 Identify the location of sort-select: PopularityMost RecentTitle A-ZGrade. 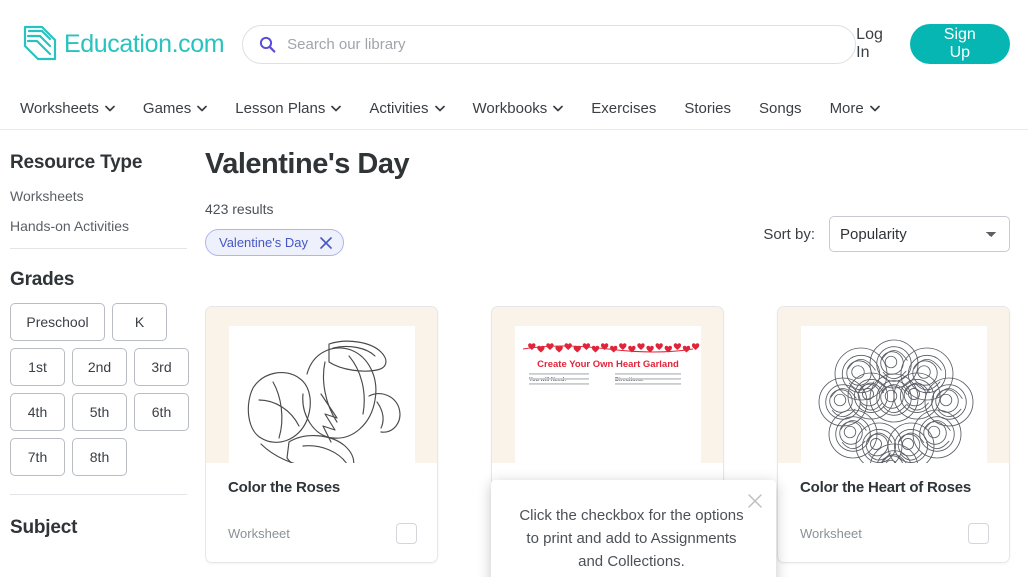
(919, 234).